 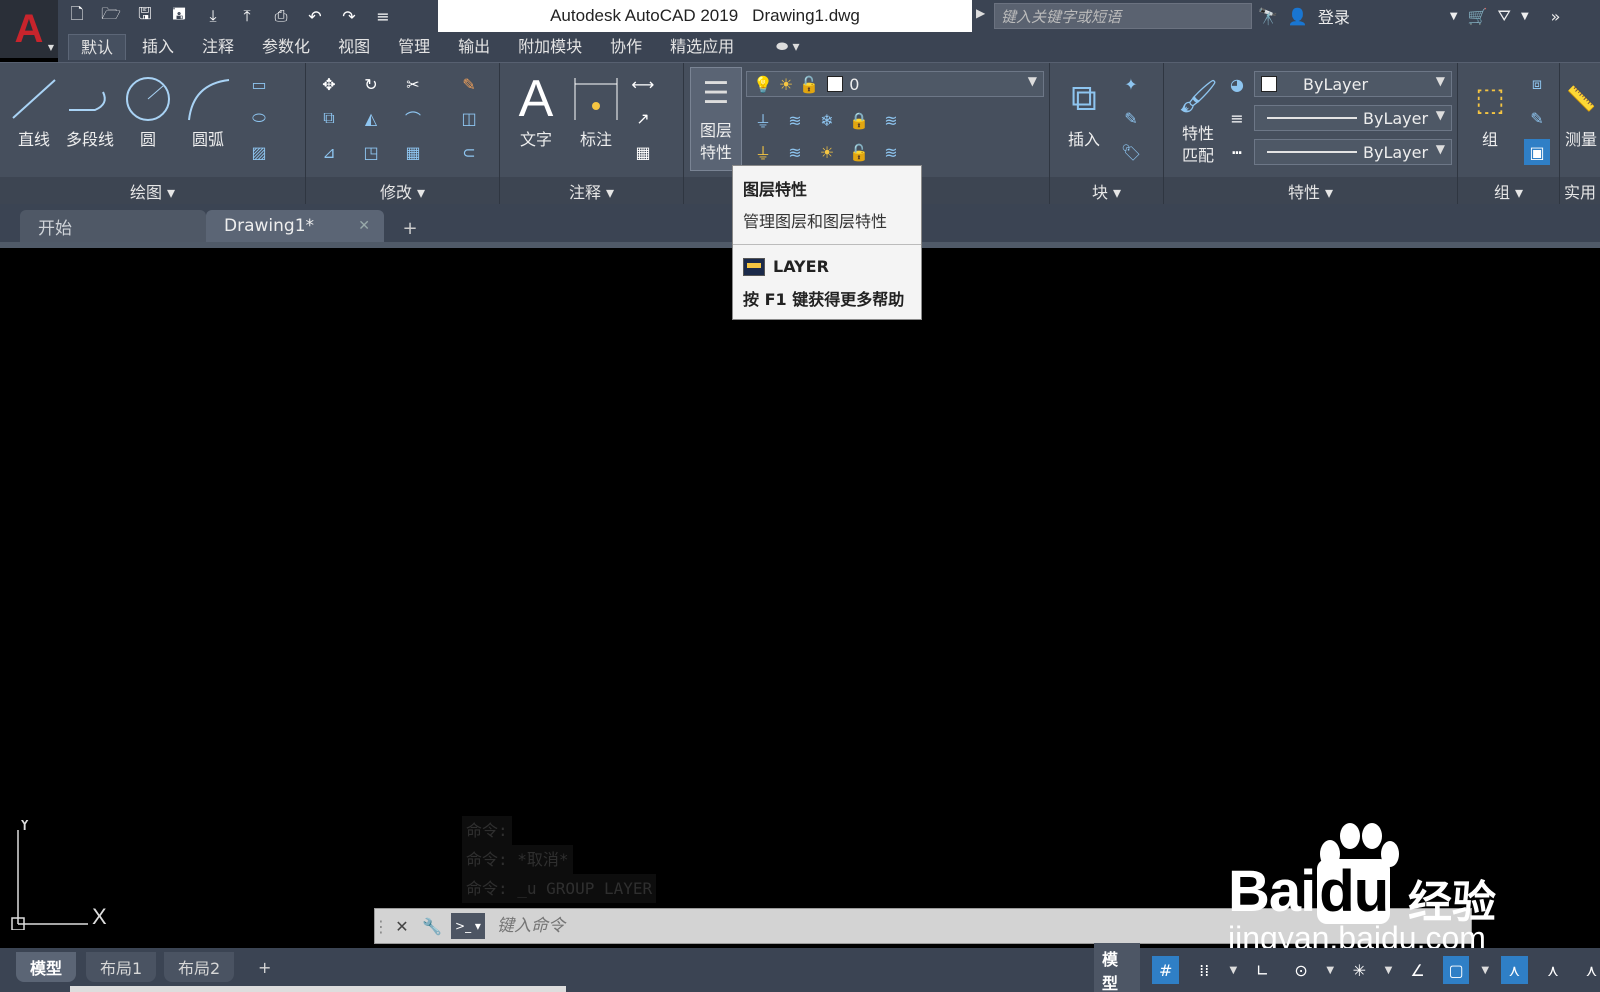 I want to click on save-icon: 🖫, so click(x=145, y=16).